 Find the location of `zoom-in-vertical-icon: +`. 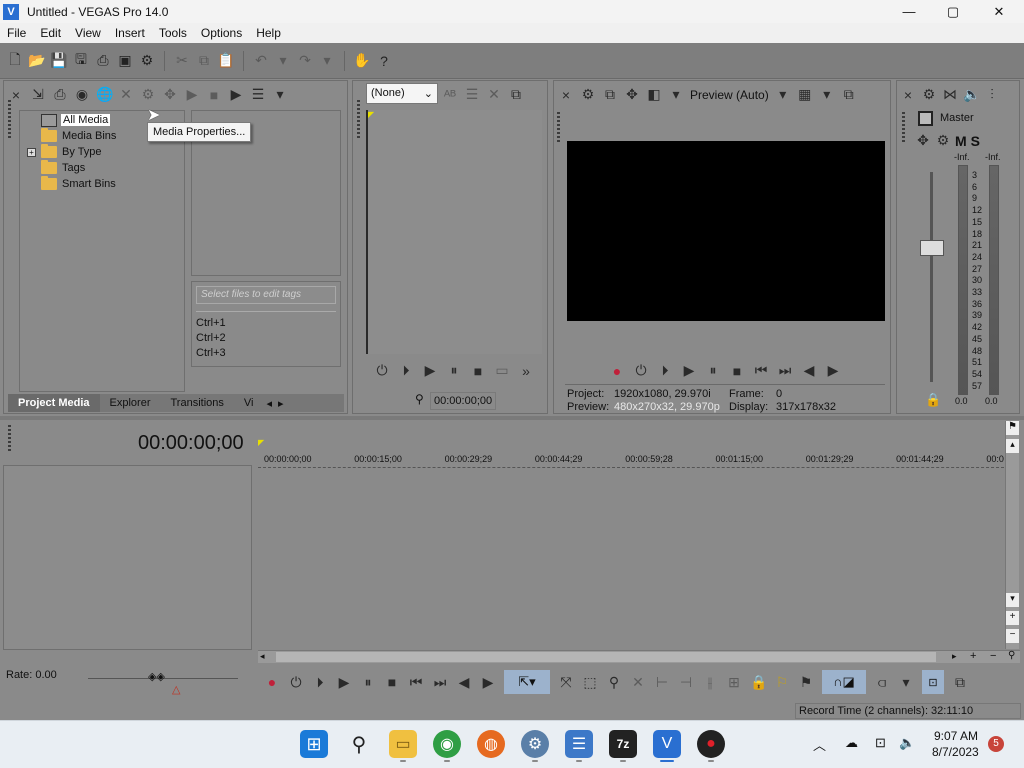

zoom-in-vertical-icon: + is located at coordinates (1012, 618).